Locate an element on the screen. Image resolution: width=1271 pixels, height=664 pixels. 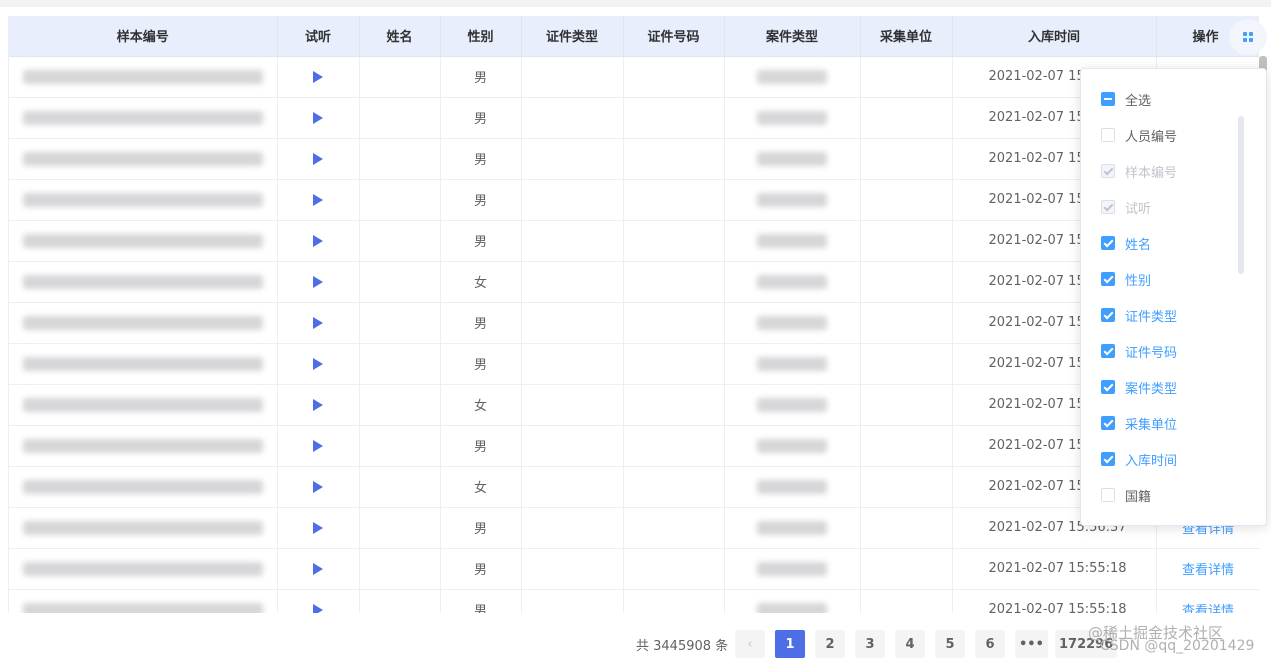
col-header-id-type: 证件类型 is located at coordinates (572, 36).